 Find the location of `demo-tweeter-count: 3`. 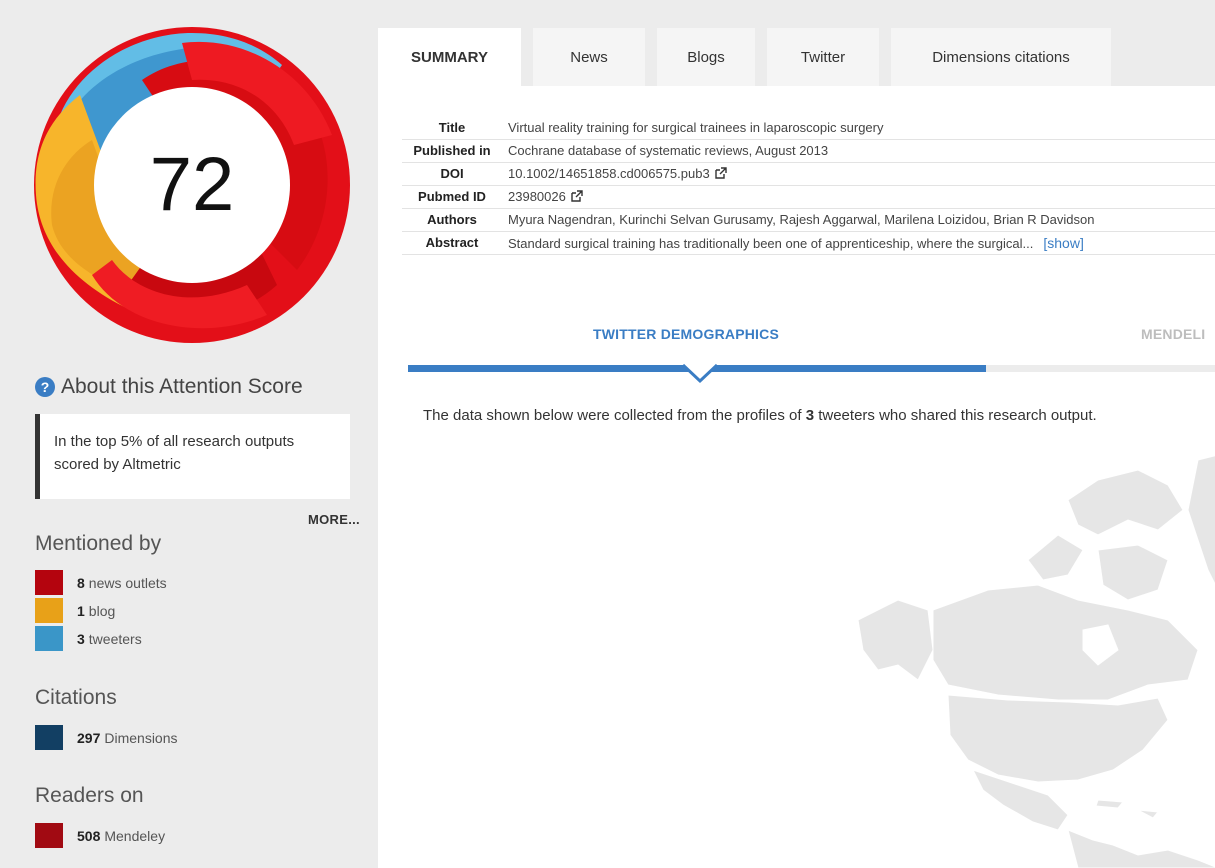

demo-tweeter-count: 3 is located at coordinates (810, 415).